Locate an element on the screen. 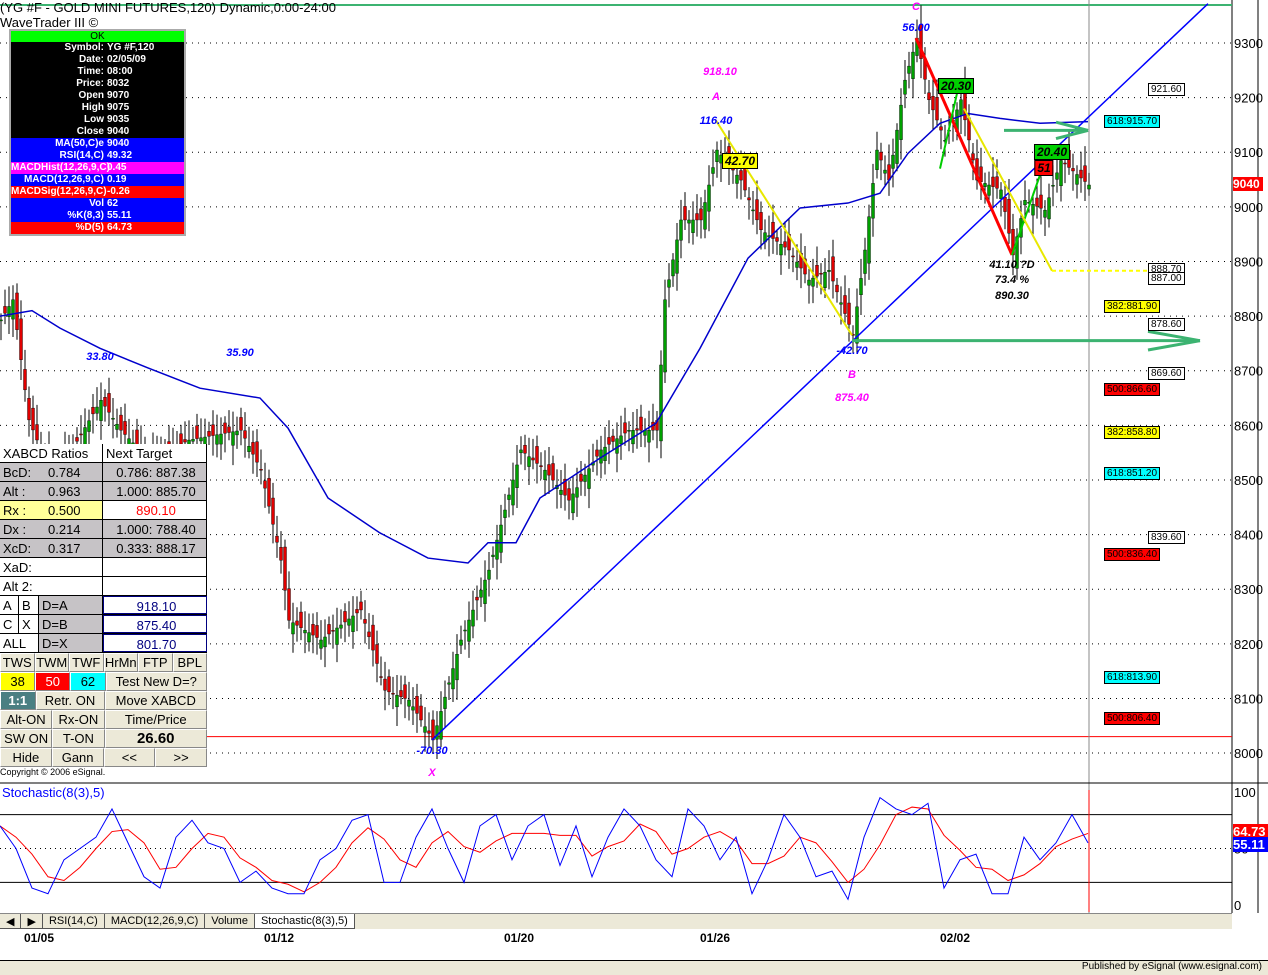  timeframe-button: TWF is located at coordinates (86, 662).